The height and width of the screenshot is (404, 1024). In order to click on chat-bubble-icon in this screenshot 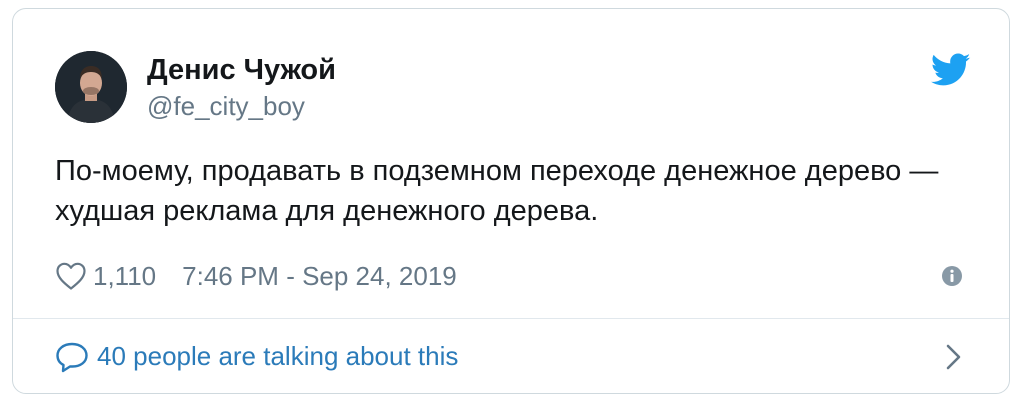, I will do `click(72, 357)`.